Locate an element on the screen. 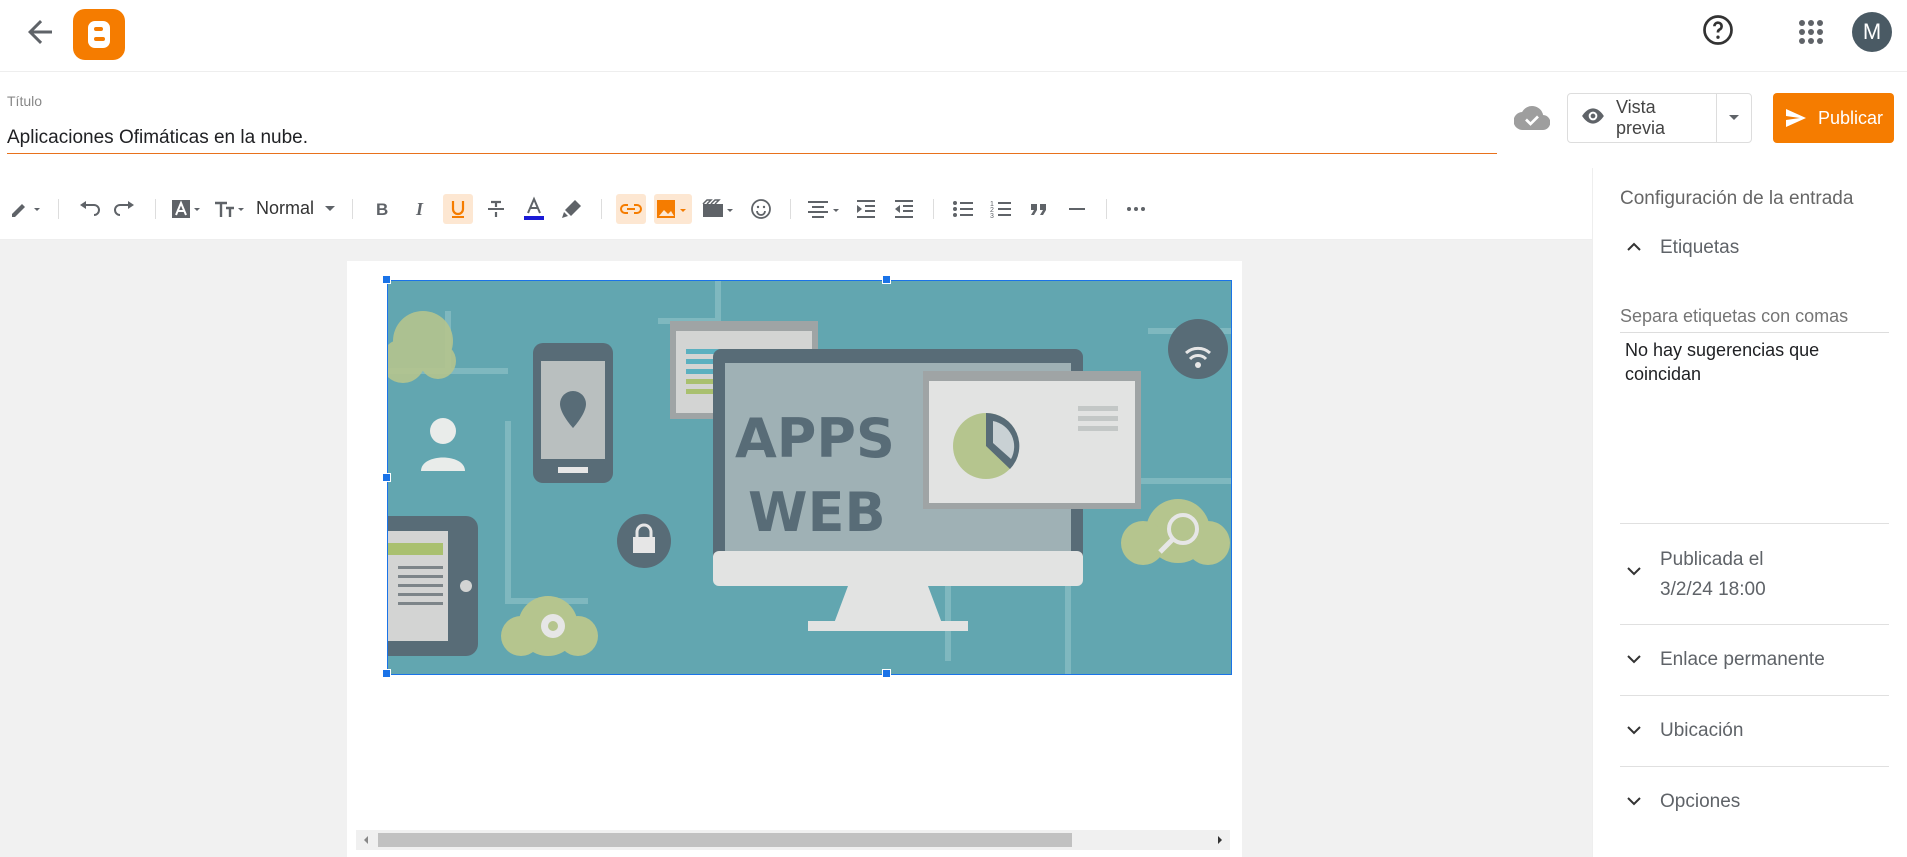  options-section-label: Opciones is located at coordinates (1700, 801).